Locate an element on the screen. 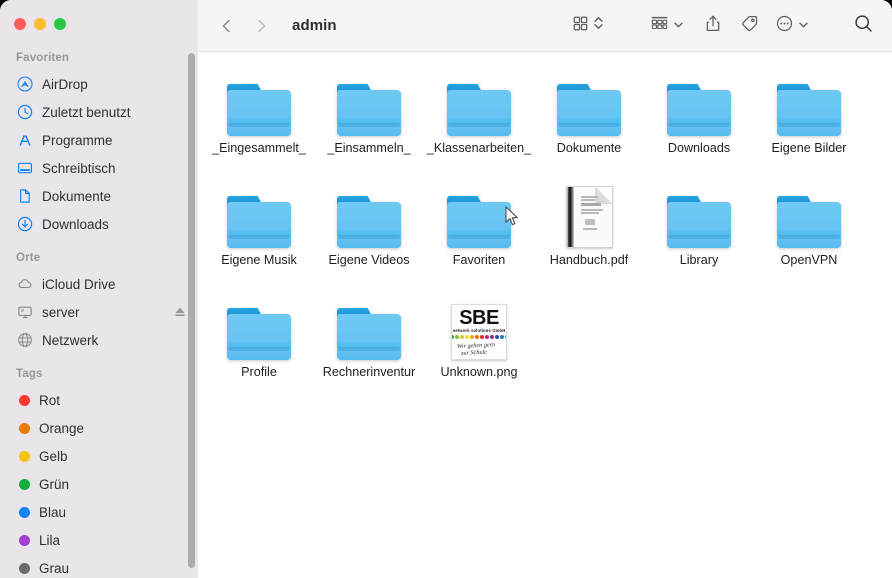  sidebar-tag-grau: Grau is located at coordinates (99, 566).